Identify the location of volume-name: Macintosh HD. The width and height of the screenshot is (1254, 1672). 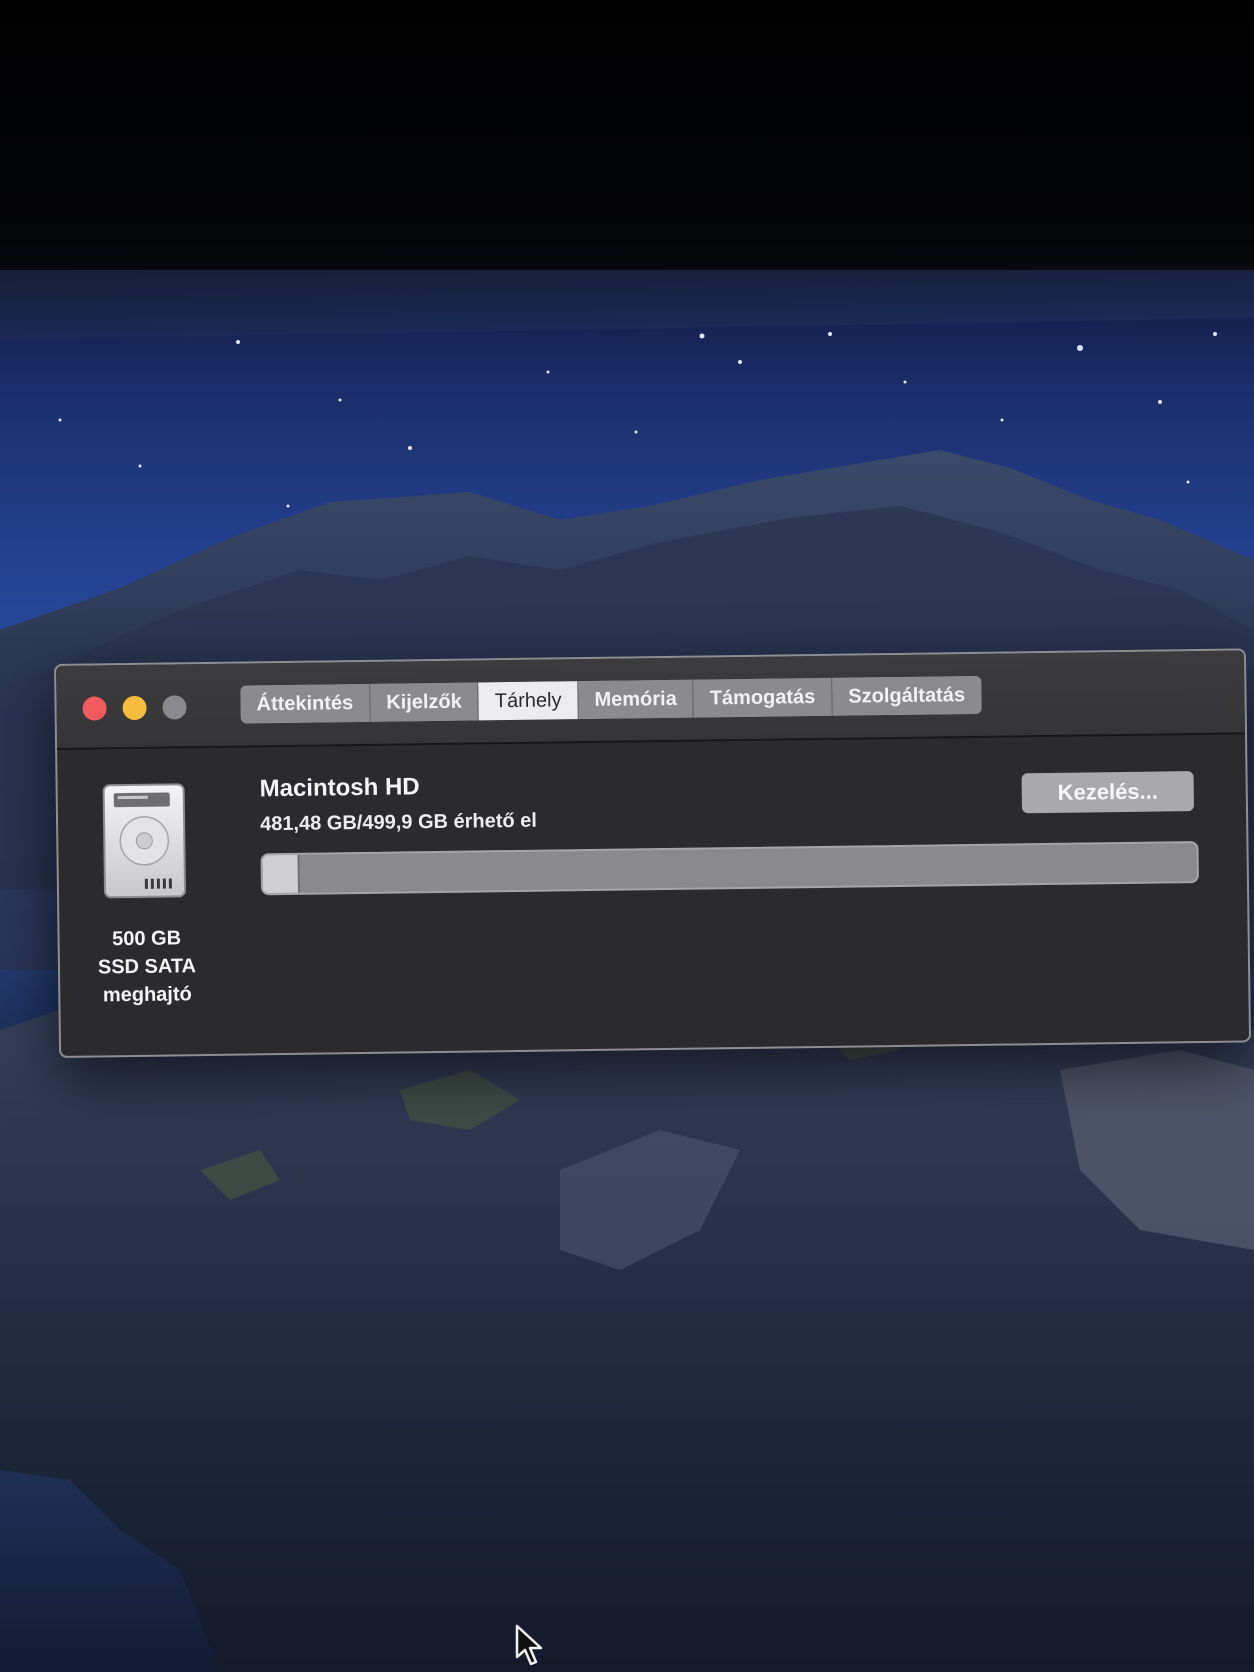
(339, 788).